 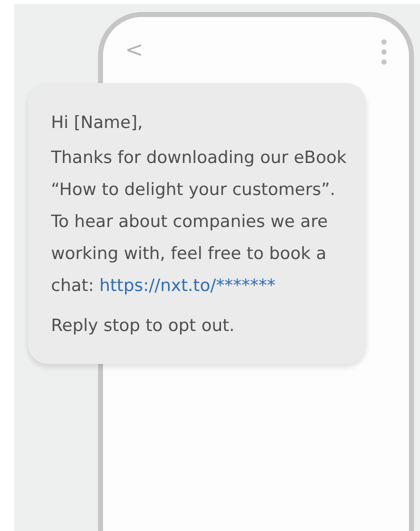 What do you see at coordinates (143, 326) in the screenshot?
I see `opt-out-text: Reply stop to opt out.` at bounding box center [143, 326].